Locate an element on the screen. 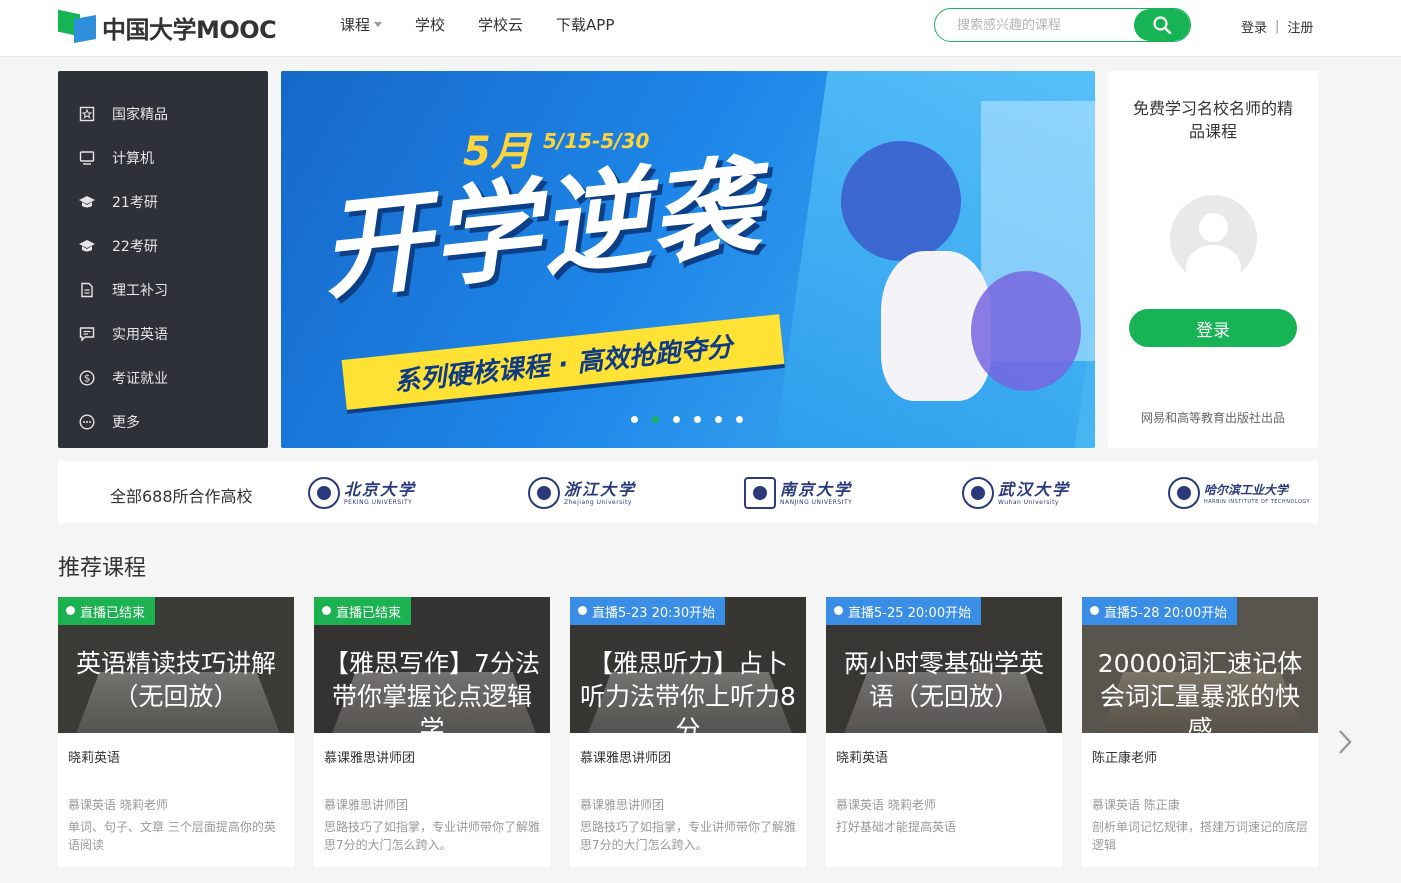 Image resolution: width=1401 pixels, height=883 pixels. category-more: 更多 is located at coordinates (163, 422).